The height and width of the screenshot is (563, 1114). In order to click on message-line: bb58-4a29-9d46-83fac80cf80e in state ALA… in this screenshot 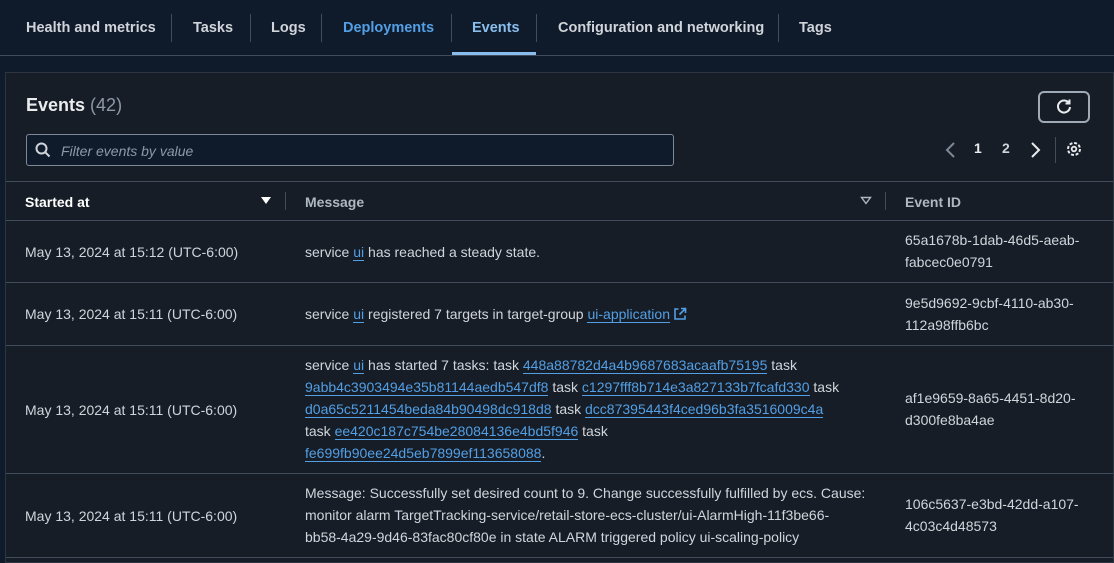, I will do `click(552, 537)`.